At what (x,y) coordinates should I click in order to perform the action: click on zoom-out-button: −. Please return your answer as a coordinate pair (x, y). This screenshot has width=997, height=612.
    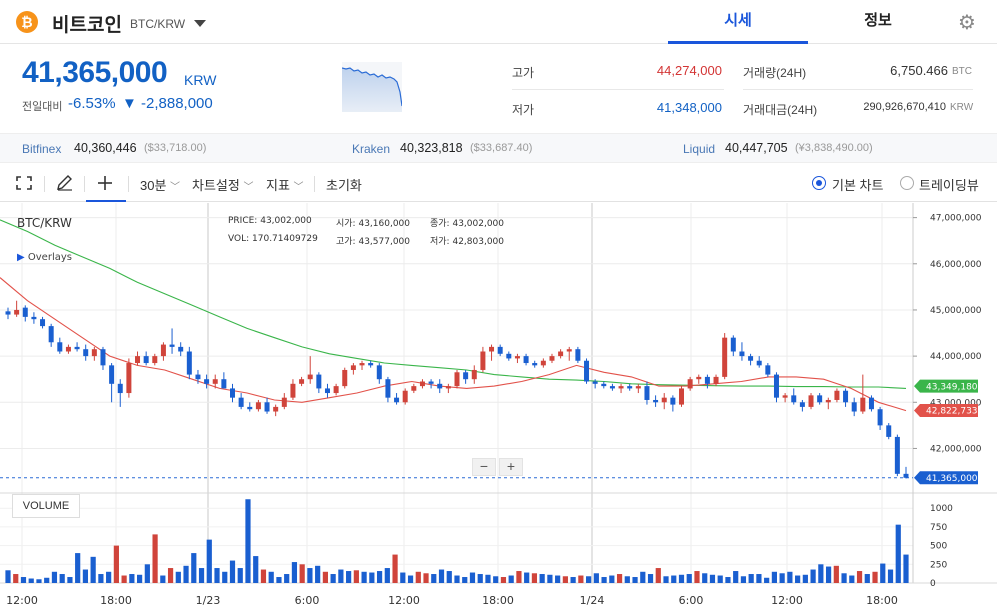
    Looking at the image, I should click on (484, 467).